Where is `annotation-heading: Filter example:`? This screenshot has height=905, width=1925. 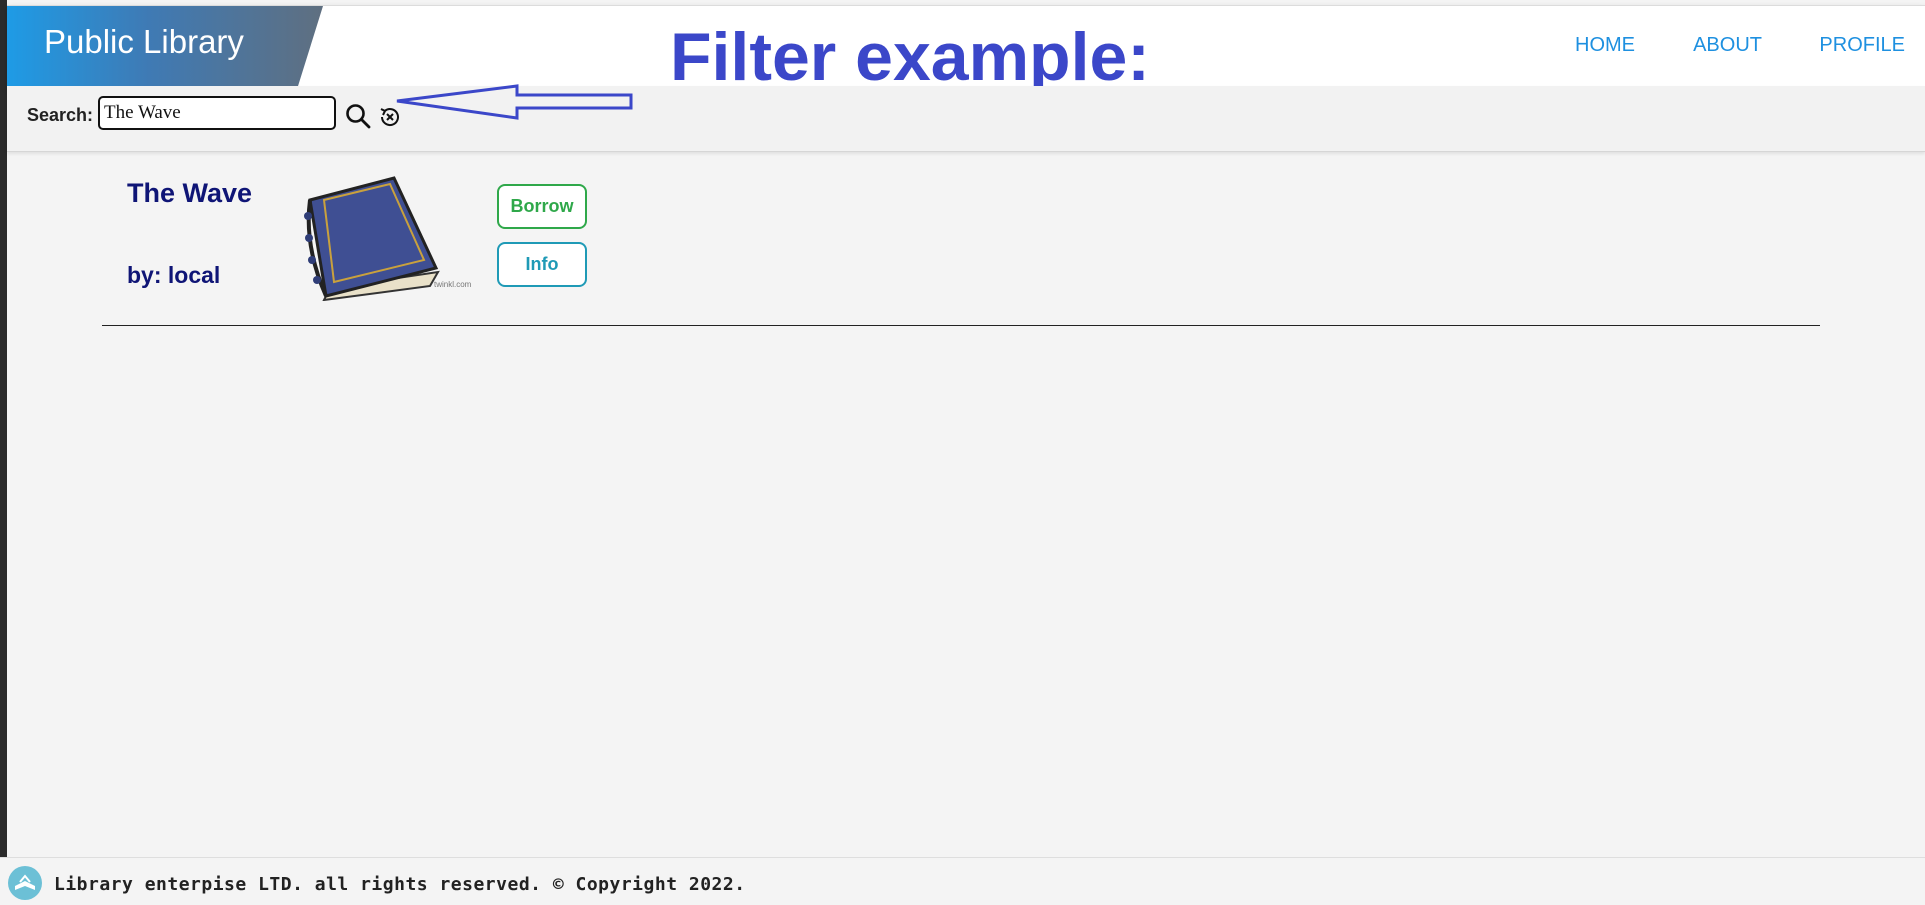 annotation-heading: Filter example: is located at coordinates (910, 57).